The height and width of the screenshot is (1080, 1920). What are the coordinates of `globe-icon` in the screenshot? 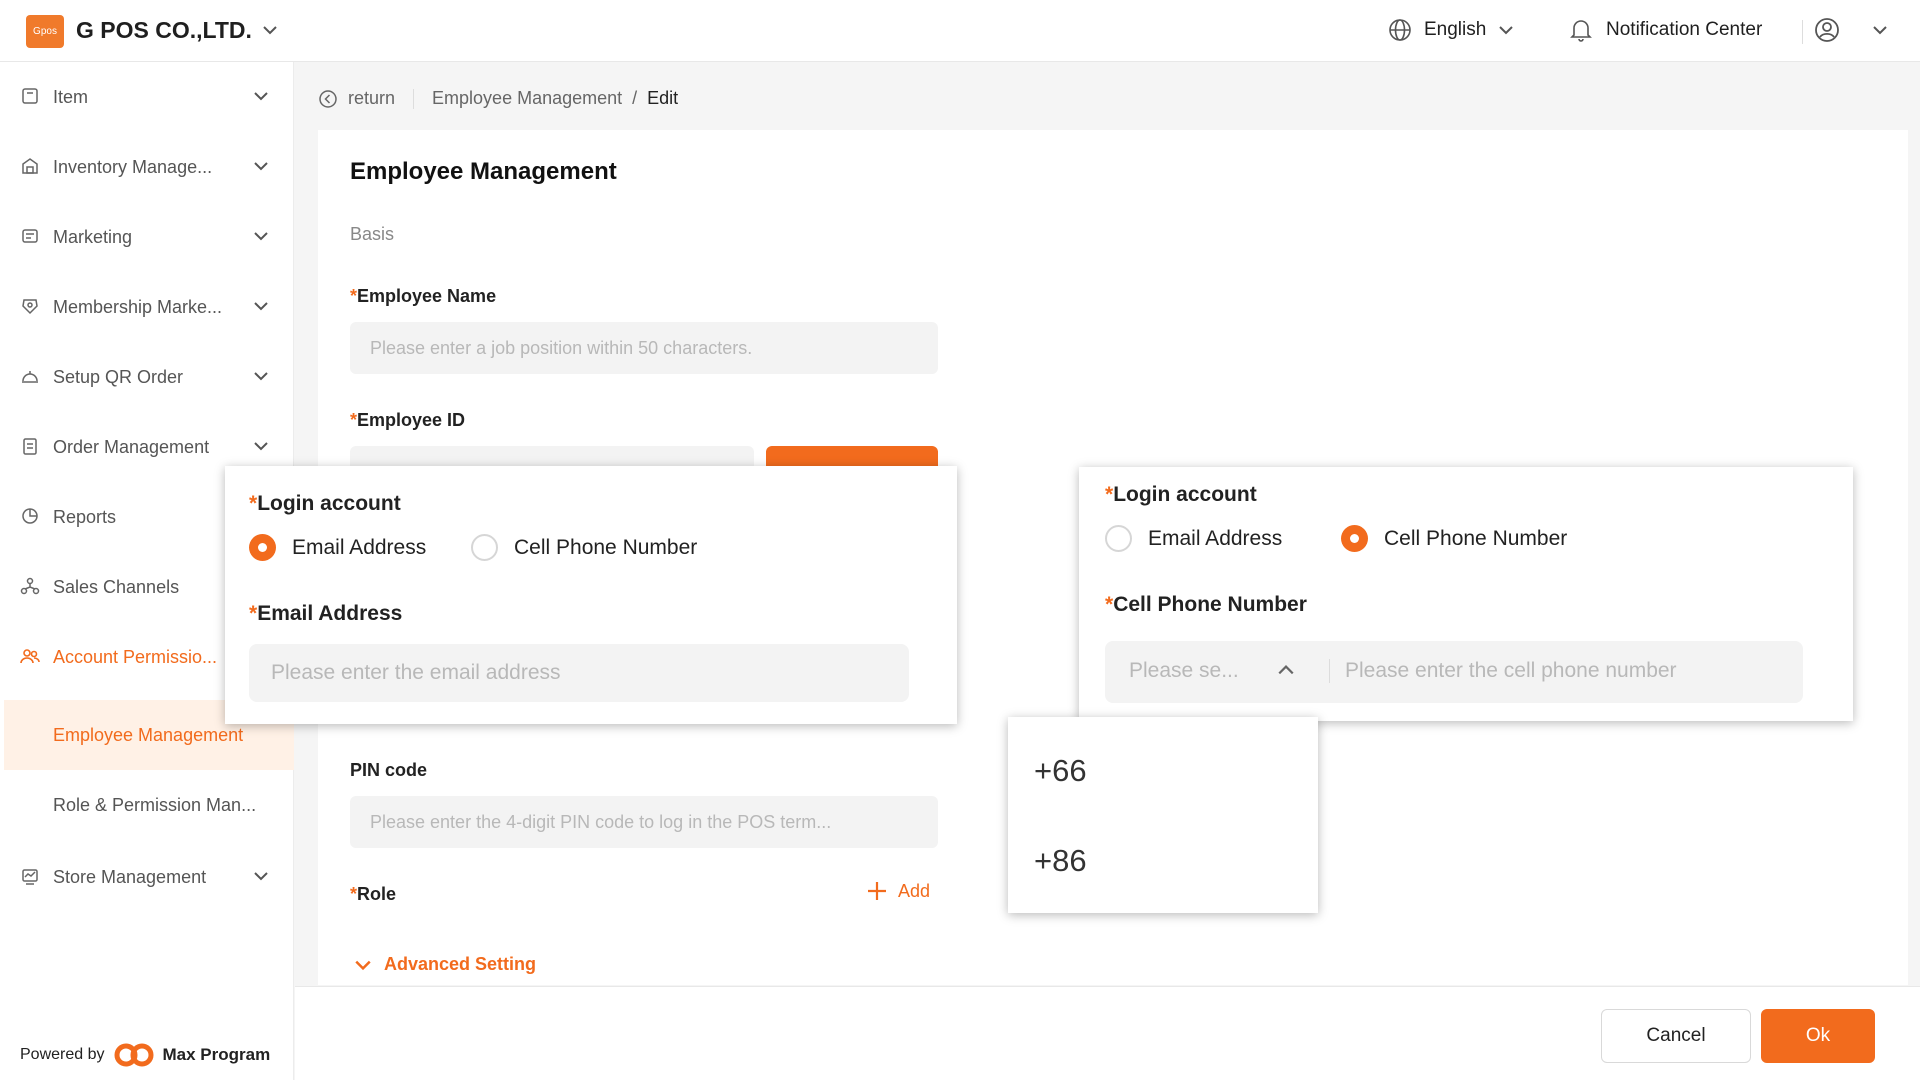 It's located at (1400, 30).